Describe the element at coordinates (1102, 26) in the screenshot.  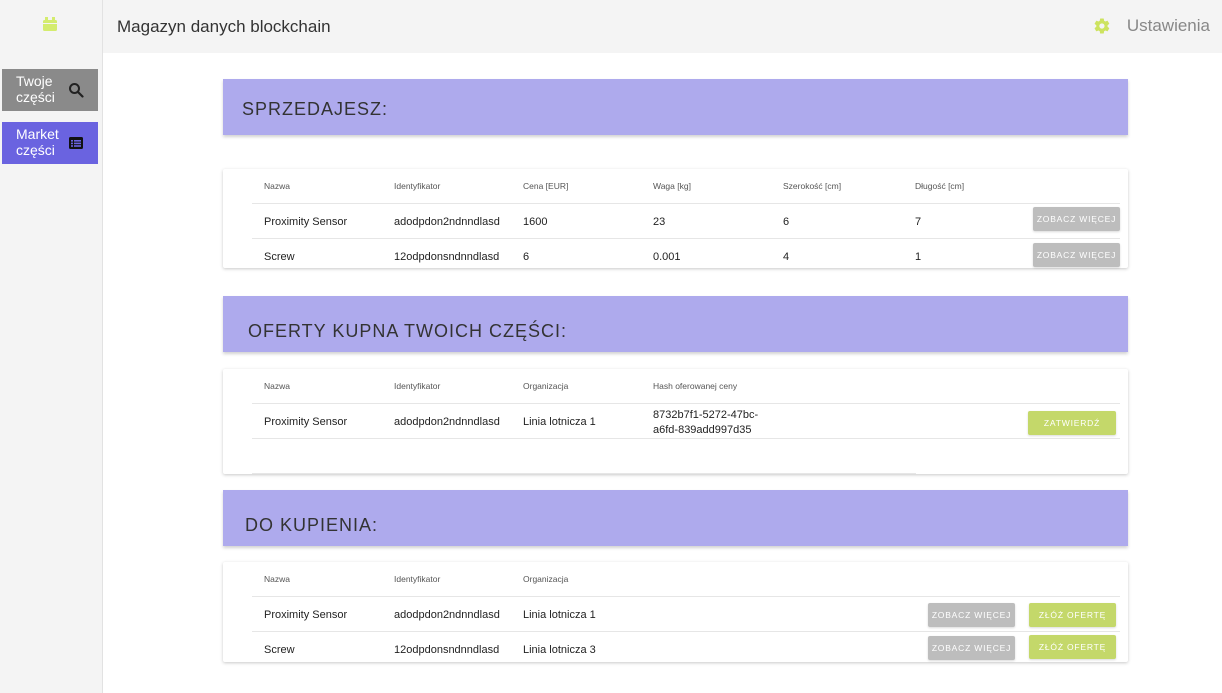
I see `gear-icon` at that location.